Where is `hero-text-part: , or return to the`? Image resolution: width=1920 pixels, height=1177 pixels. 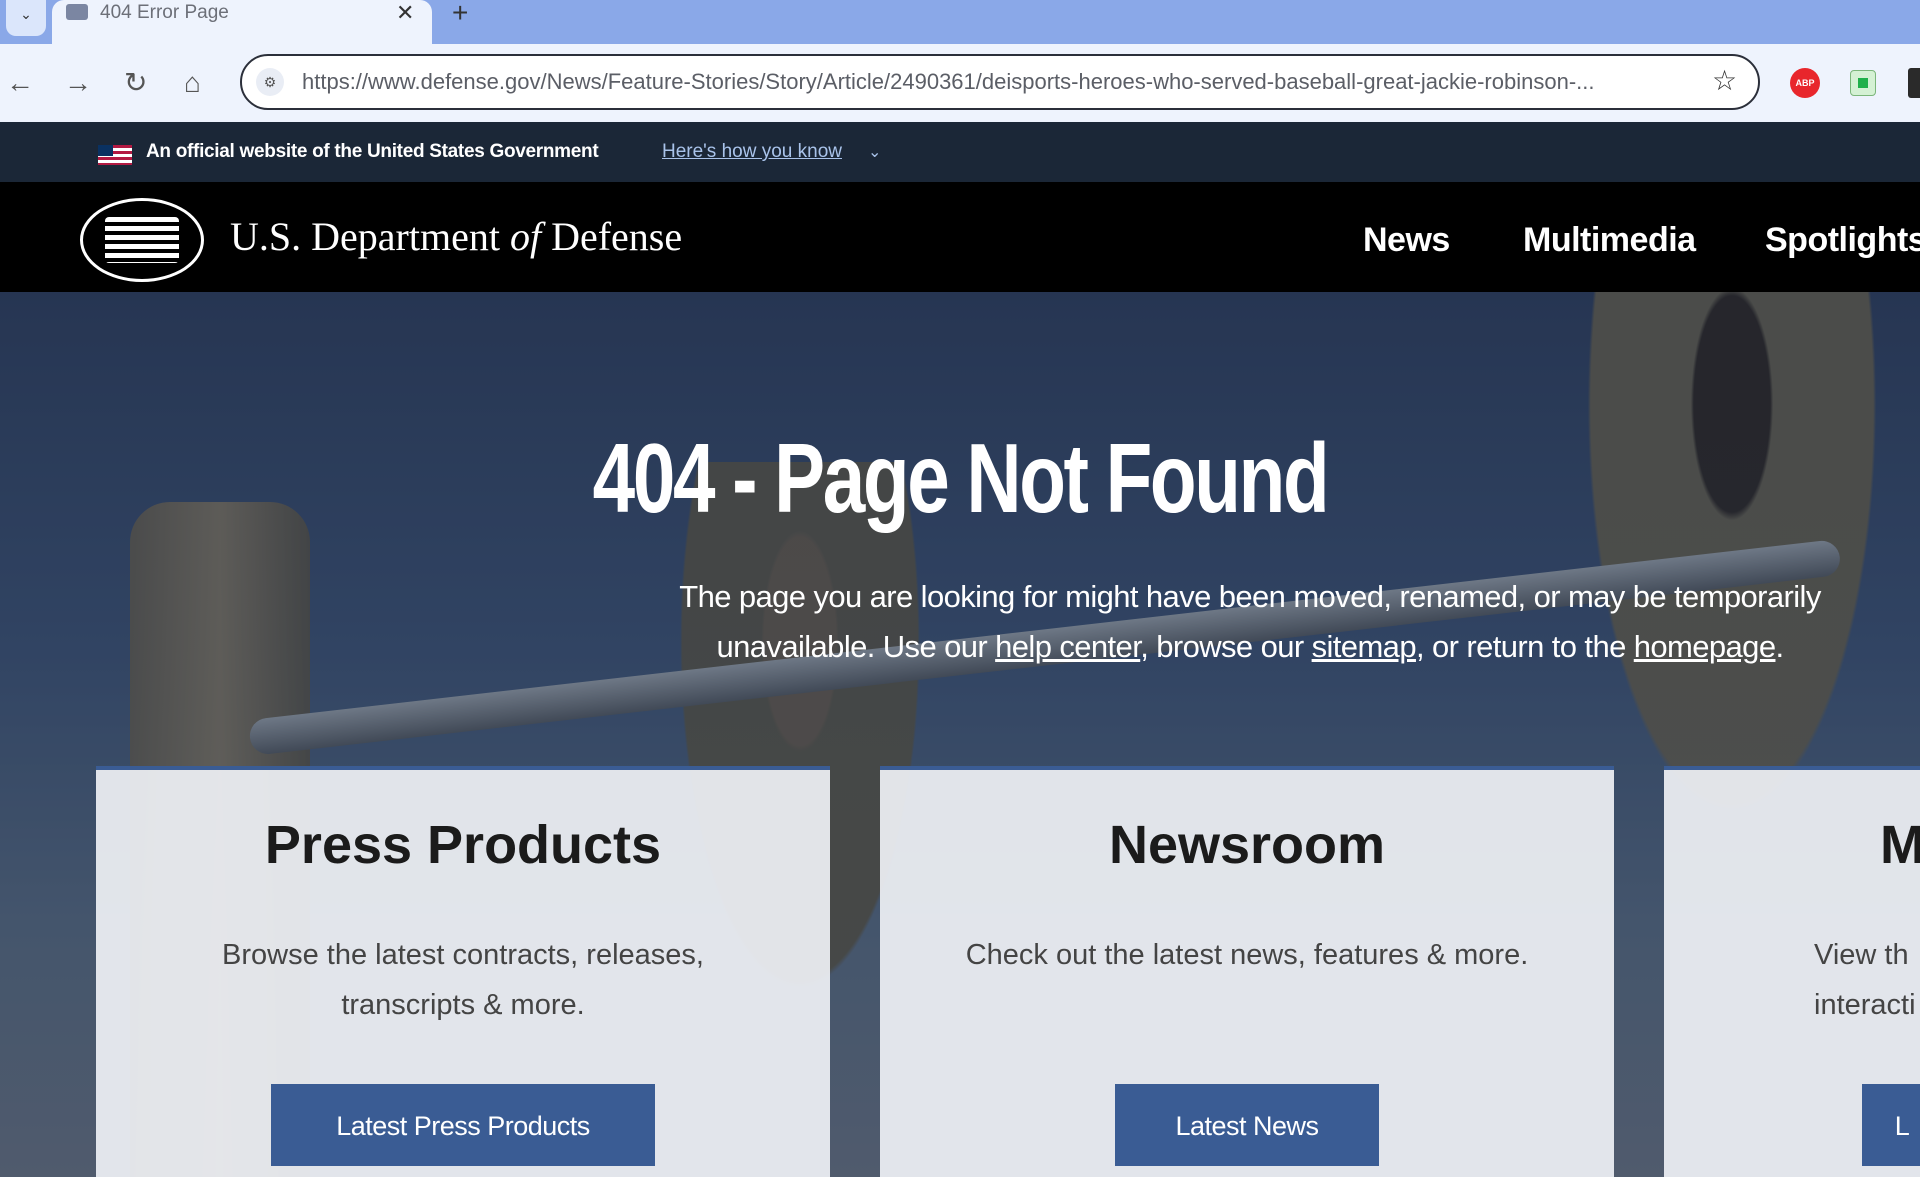 hero-text-part: , or return to the is located at coordinates (1524, 646).